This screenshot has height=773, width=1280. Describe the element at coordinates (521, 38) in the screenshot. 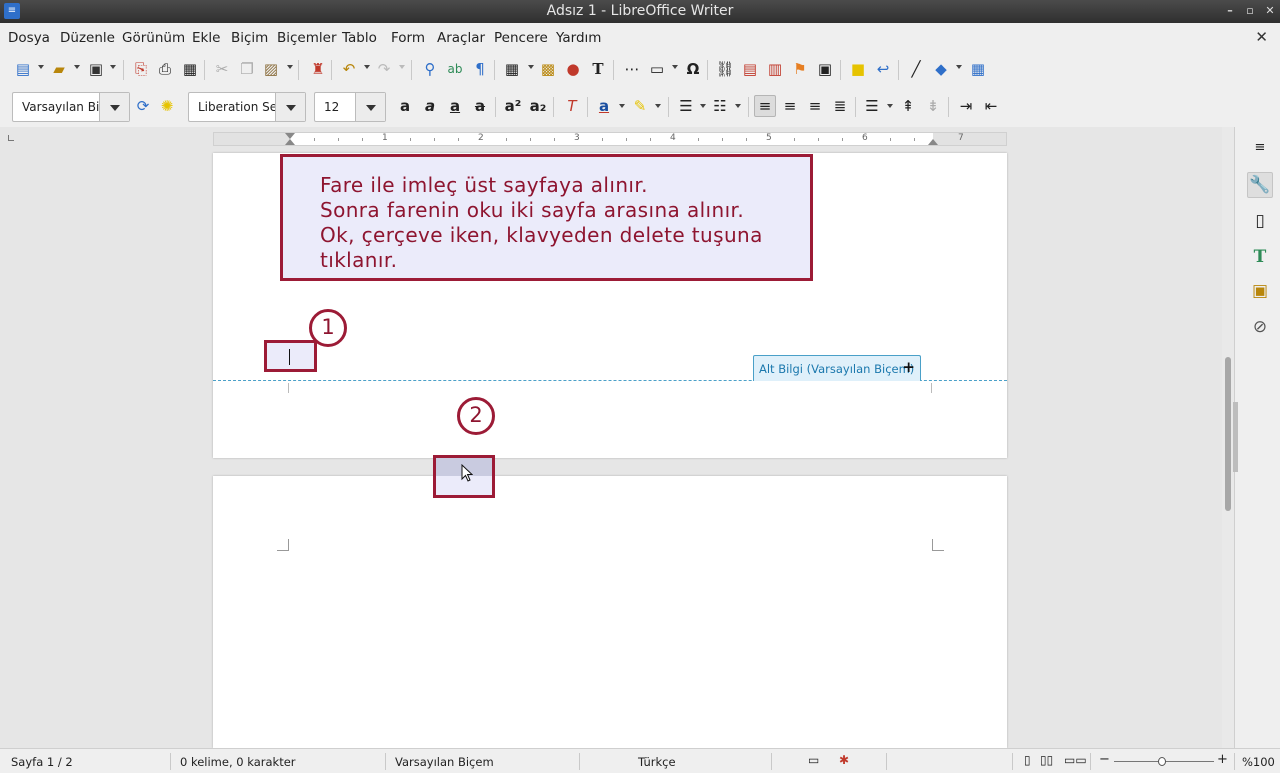

I see `menu-window: Pencere` at that location.